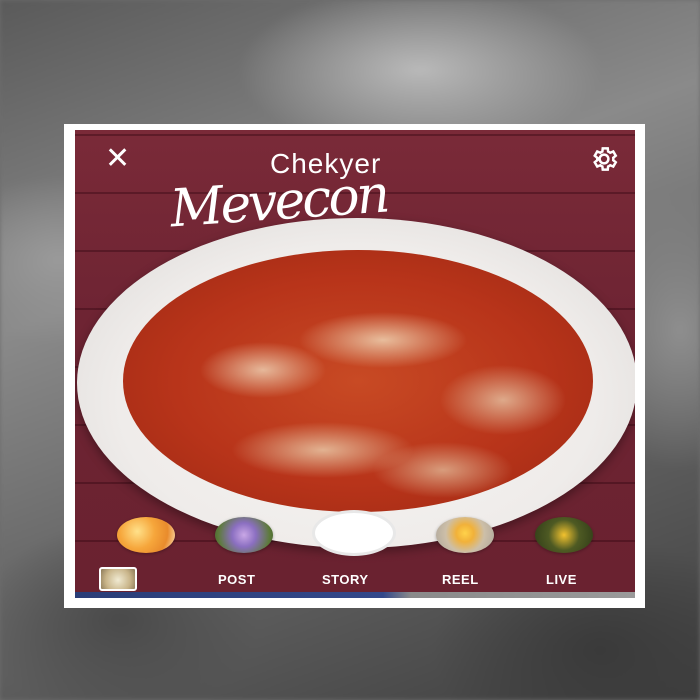  Describe the element at coordinates (355, 595) in the screenshot. I see `bottom-strip` at that location.